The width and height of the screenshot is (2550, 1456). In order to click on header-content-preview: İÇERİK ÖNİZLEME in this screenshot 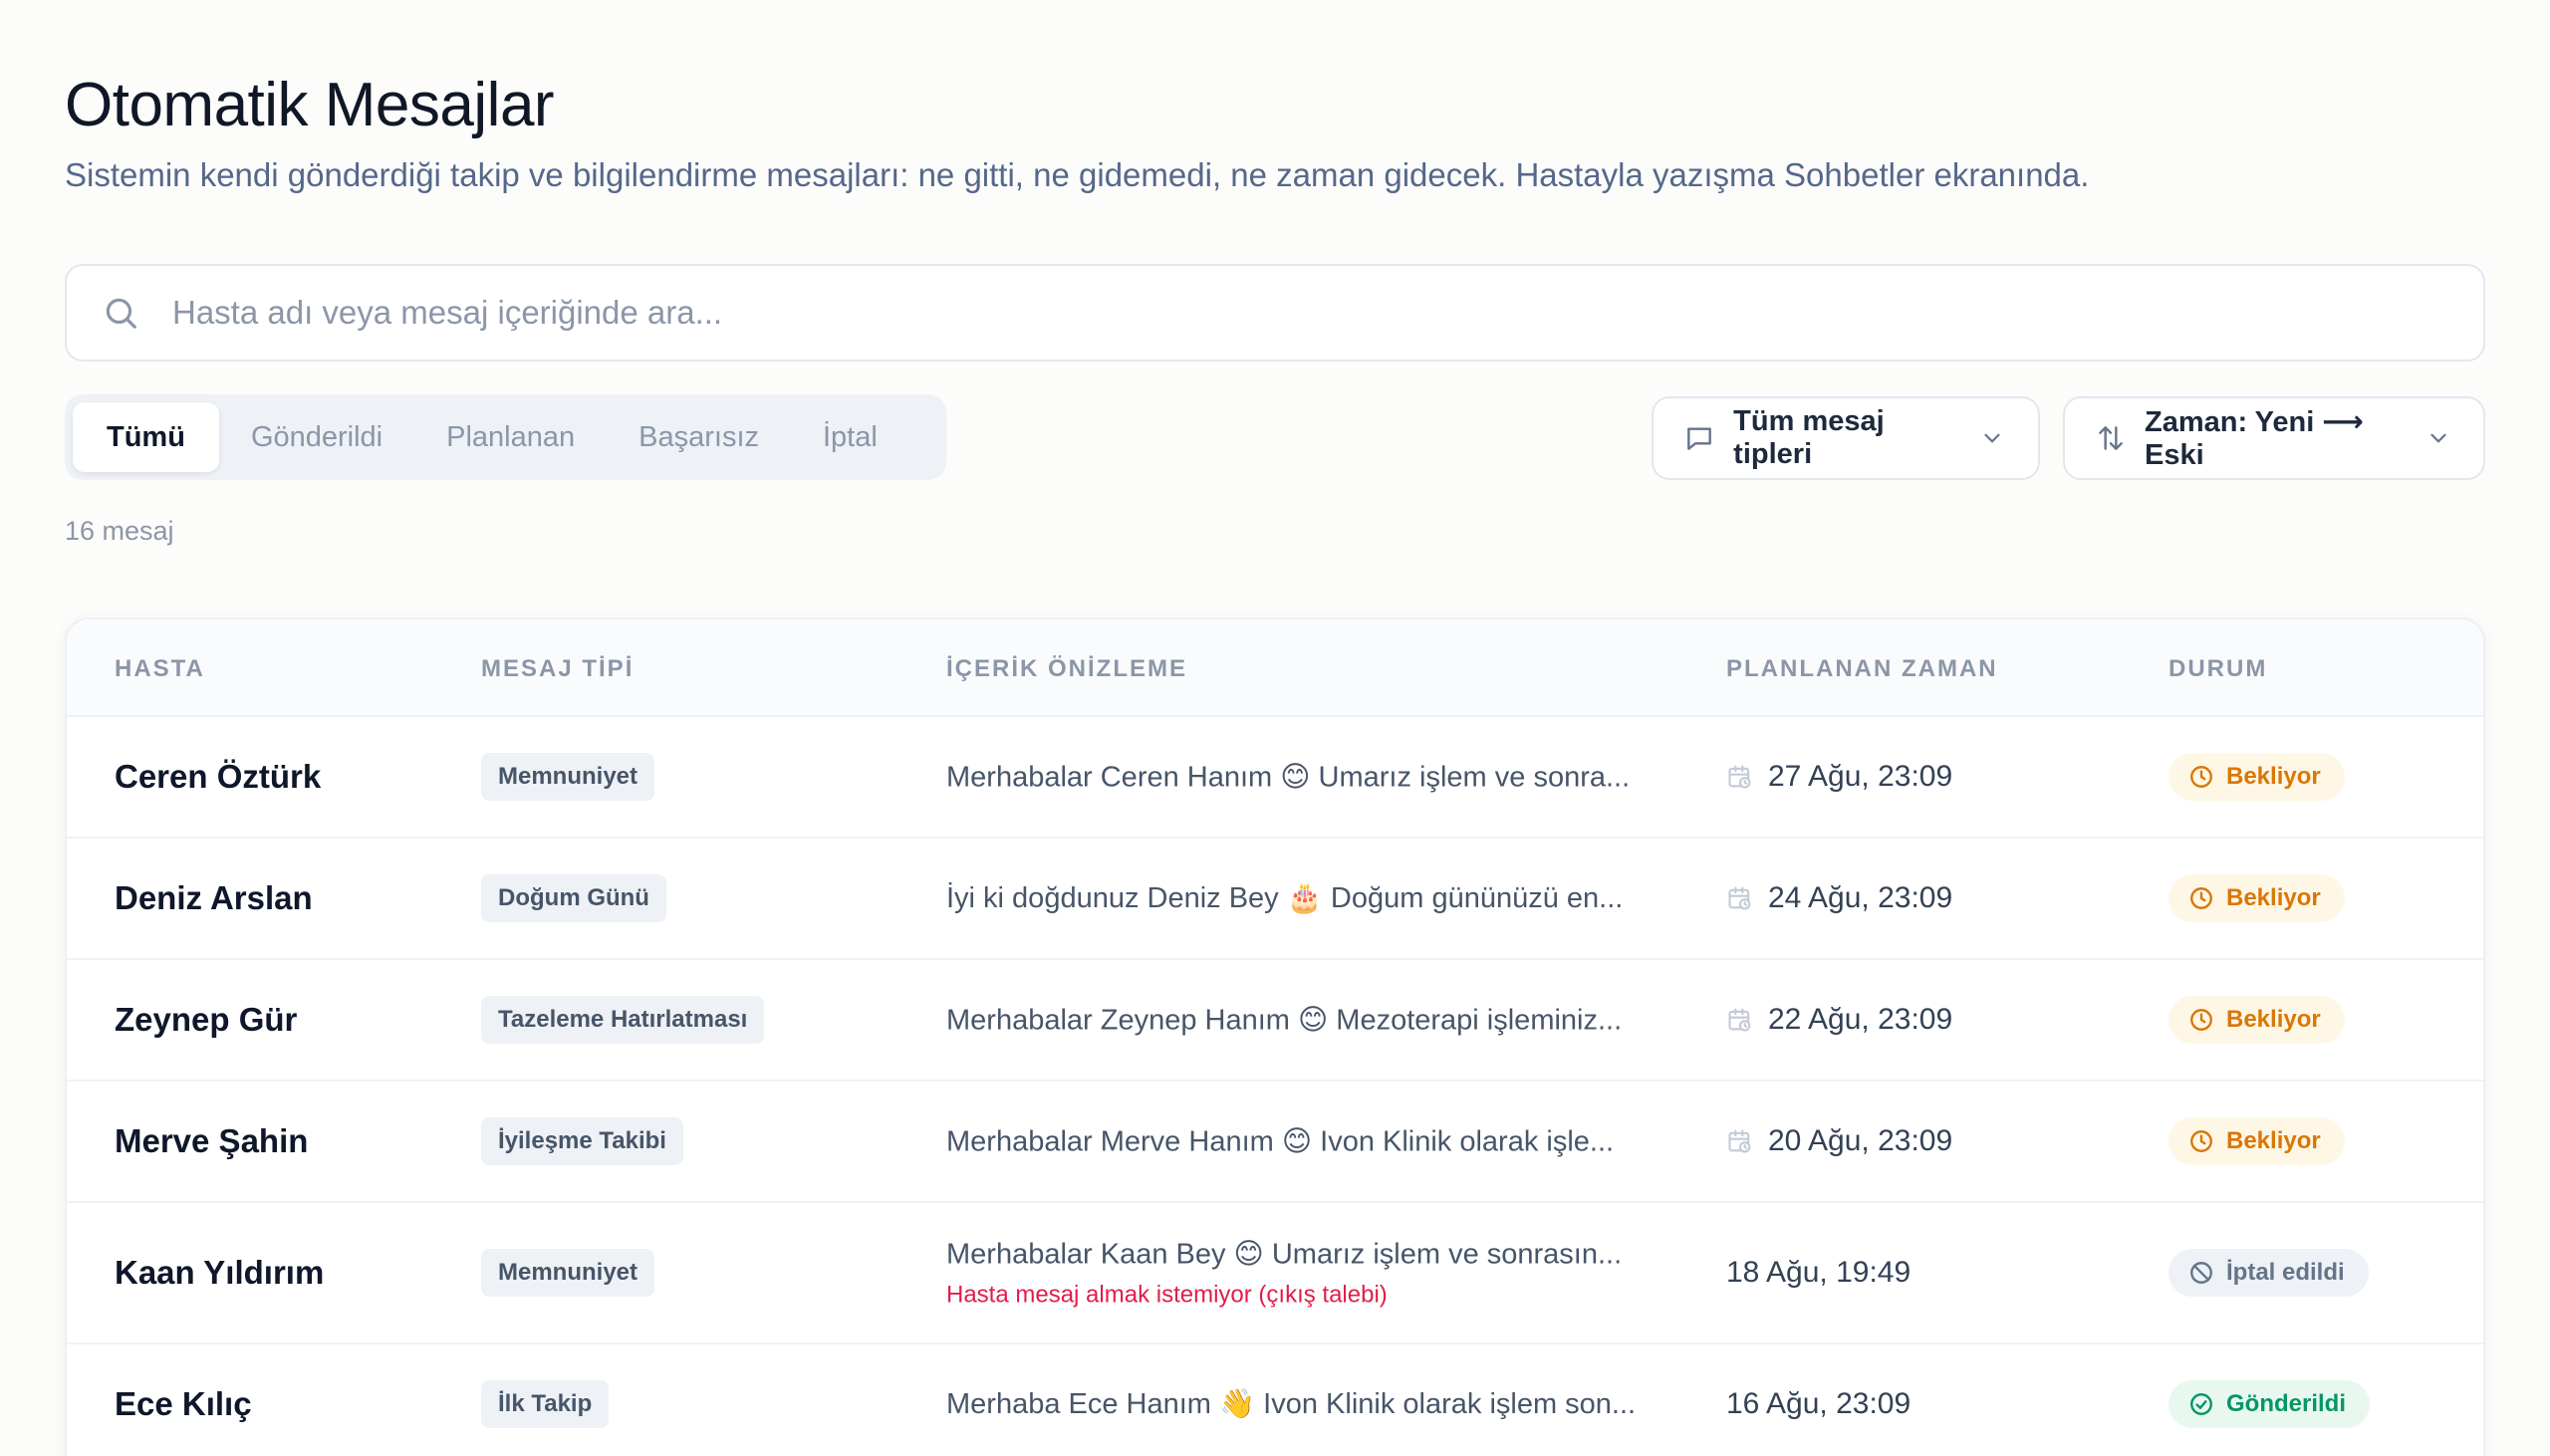, I will do `click(1066, 669)`.